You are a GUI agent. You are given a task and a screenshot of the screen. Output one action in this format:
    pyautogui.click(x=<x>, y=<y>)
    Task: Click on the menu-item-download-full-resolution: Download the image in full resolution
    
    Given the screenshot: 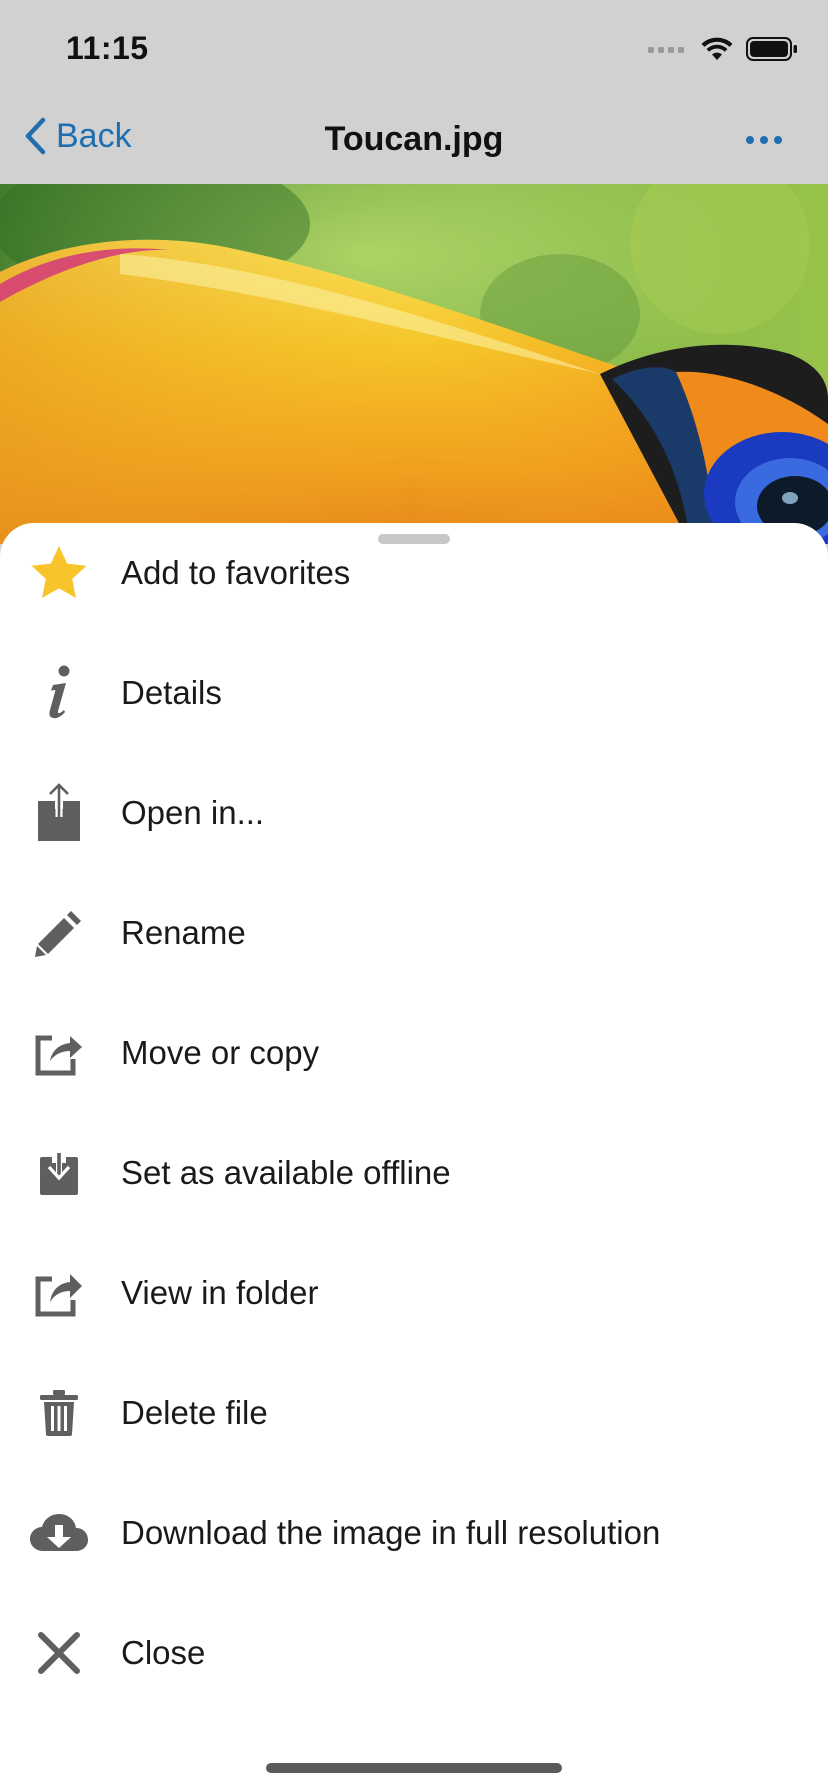 What is the action you would take?
    pyautogui.click(x=414, y=1533)
    